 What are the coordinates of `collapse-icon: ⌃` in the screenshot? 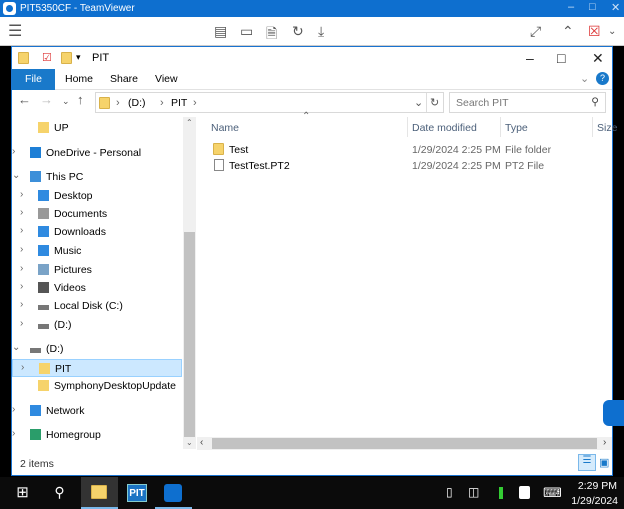 It's located at (568, 31).